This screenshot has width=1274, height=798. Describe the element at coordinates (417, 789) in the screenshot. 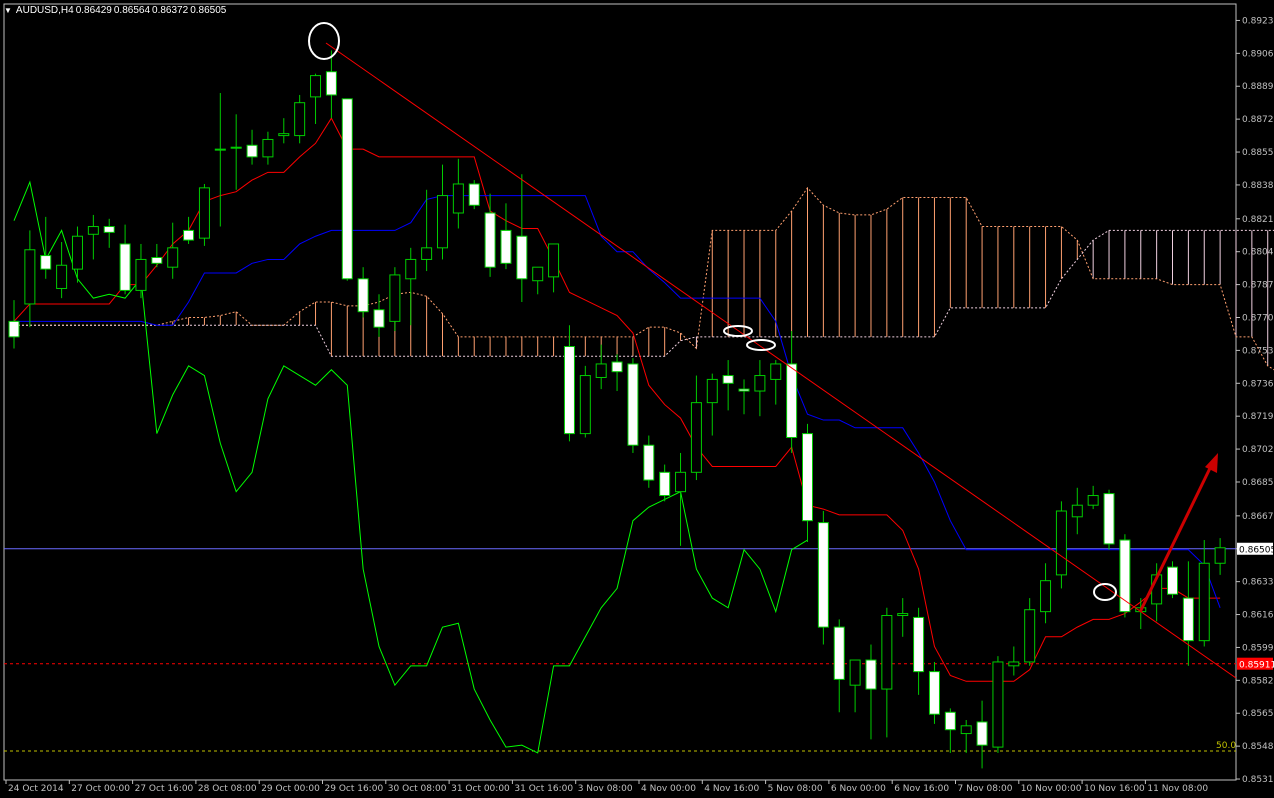

I see `x-tick-label: 30 Oct 08:00` at that location.